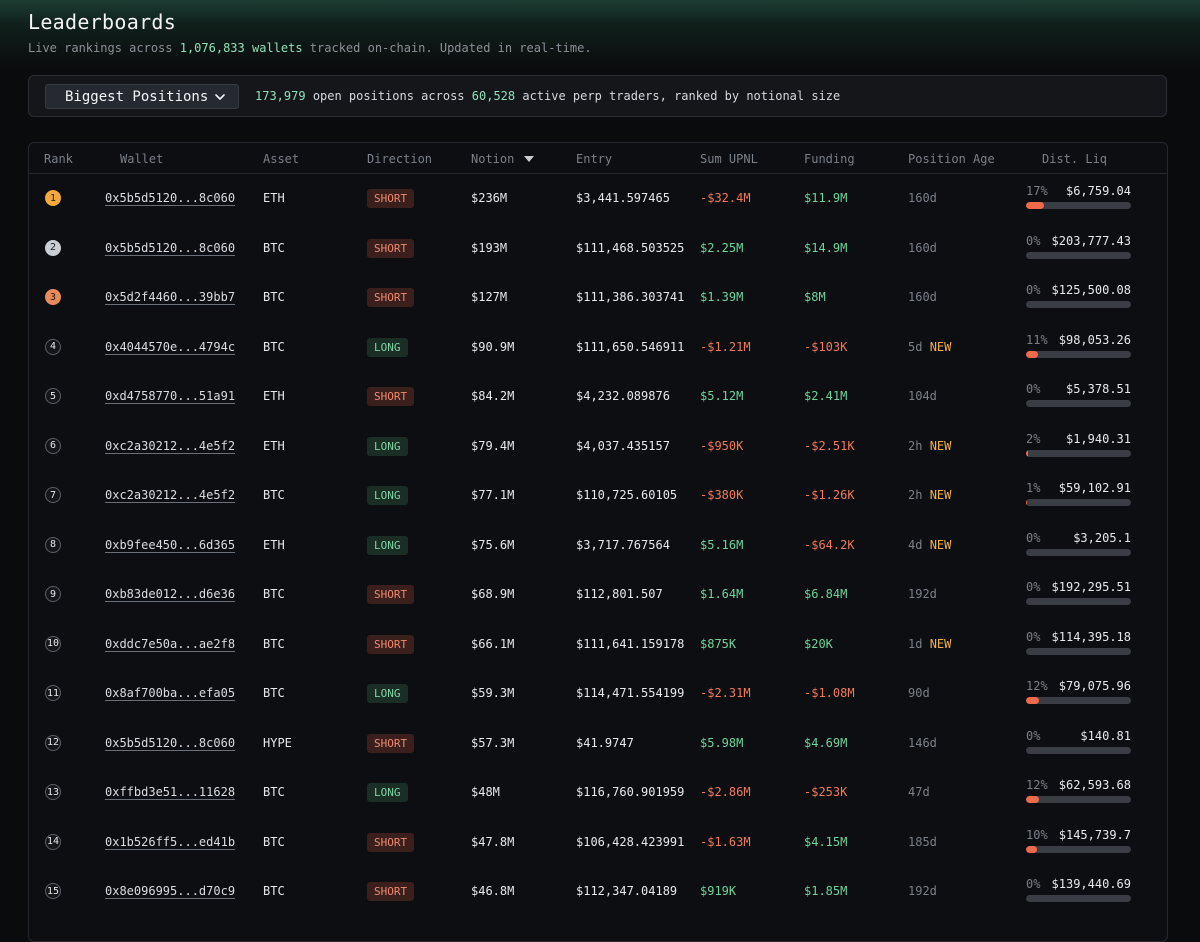 The height and width of the screenshot is (942, 1200). Describe the element at coordinates (1033, 488) in the screenshot. I see `liq-percent: 1%` at that location.